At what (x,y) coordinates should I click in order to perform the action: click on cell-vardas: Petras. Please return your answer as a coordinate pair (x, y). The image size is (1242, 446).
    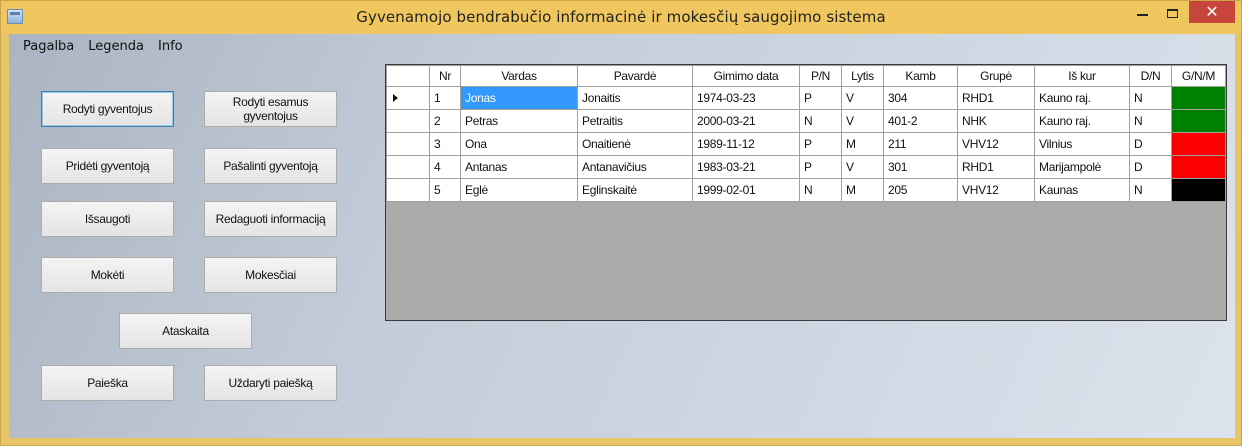
    Looking at the image, I should click on (519, 121).